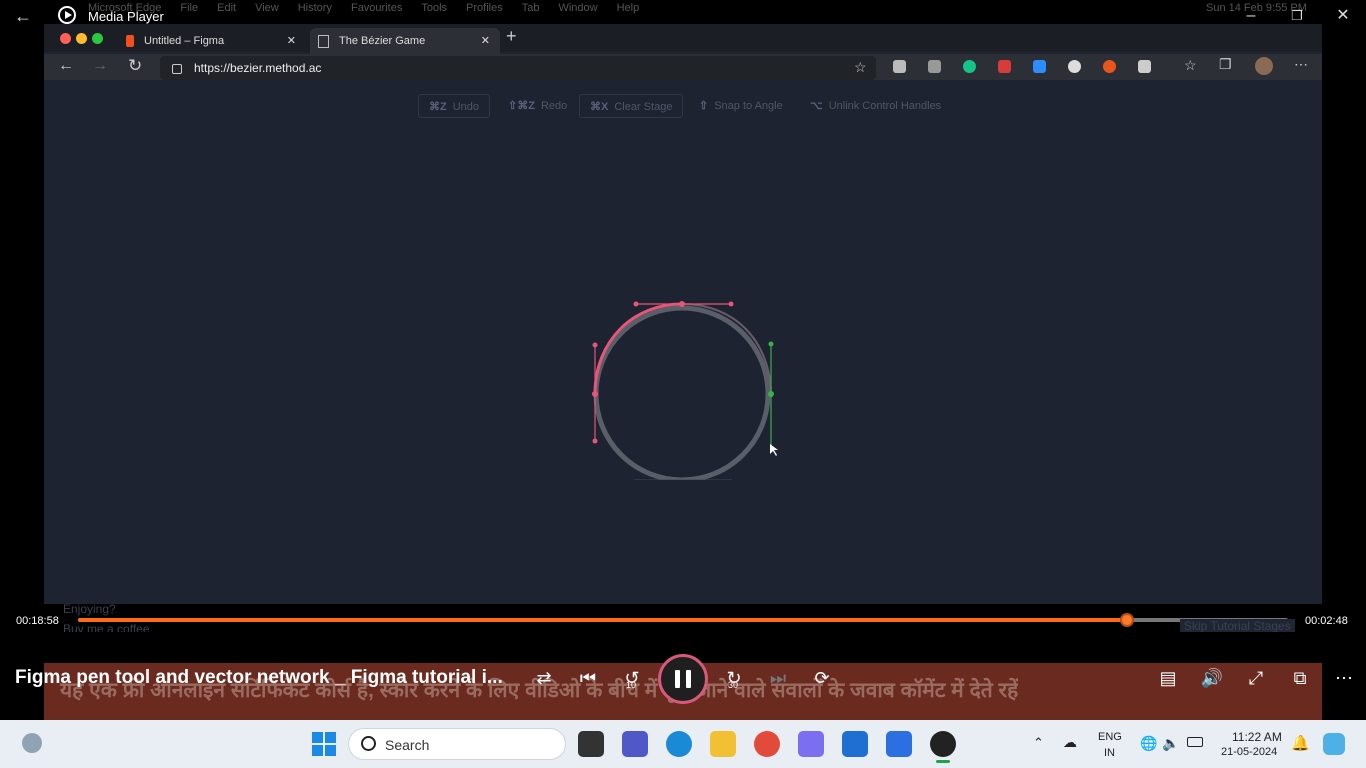  I want to click on skip-forward-button: ↻ 30, so click(734, 678).